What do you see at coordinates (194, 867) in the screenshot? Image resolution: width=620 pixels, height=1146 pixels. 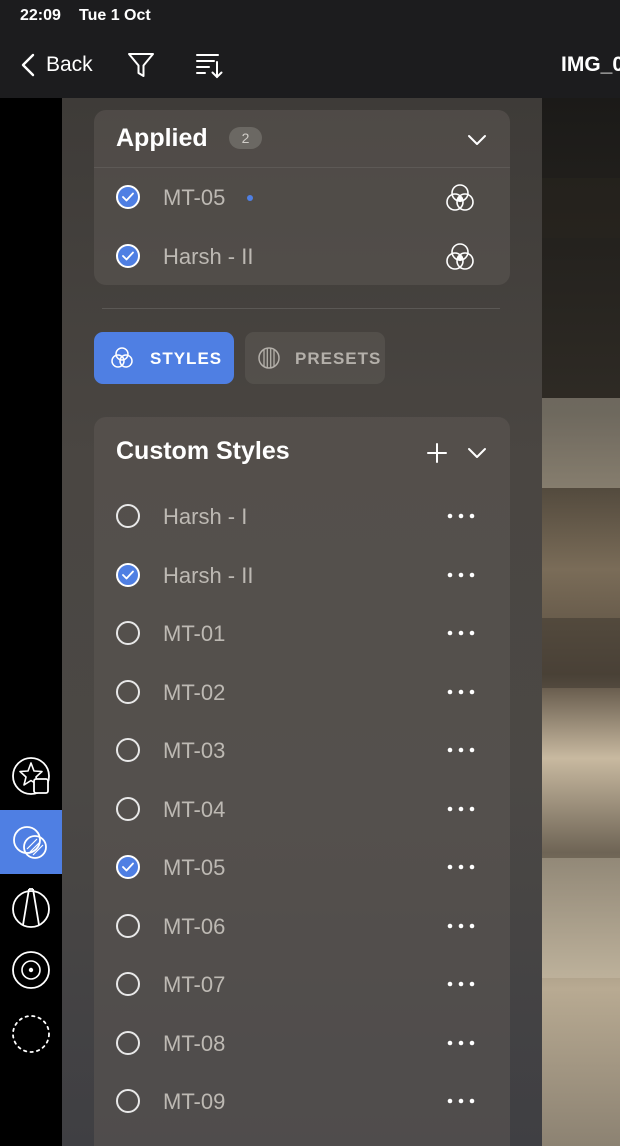 I see `style-row-label: MT-05` at bounding box center [194, 867].